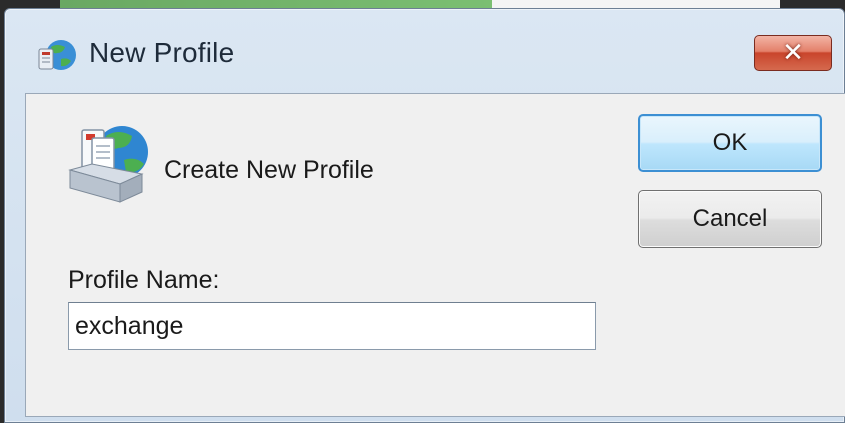  Describe the element at coordinates (332, 326) in the screenshot. I see `profile-name-input` at that location.